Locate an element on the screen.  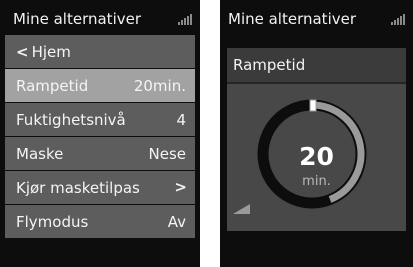
menu-item-value: Nese is located at coordinates (167, 154).